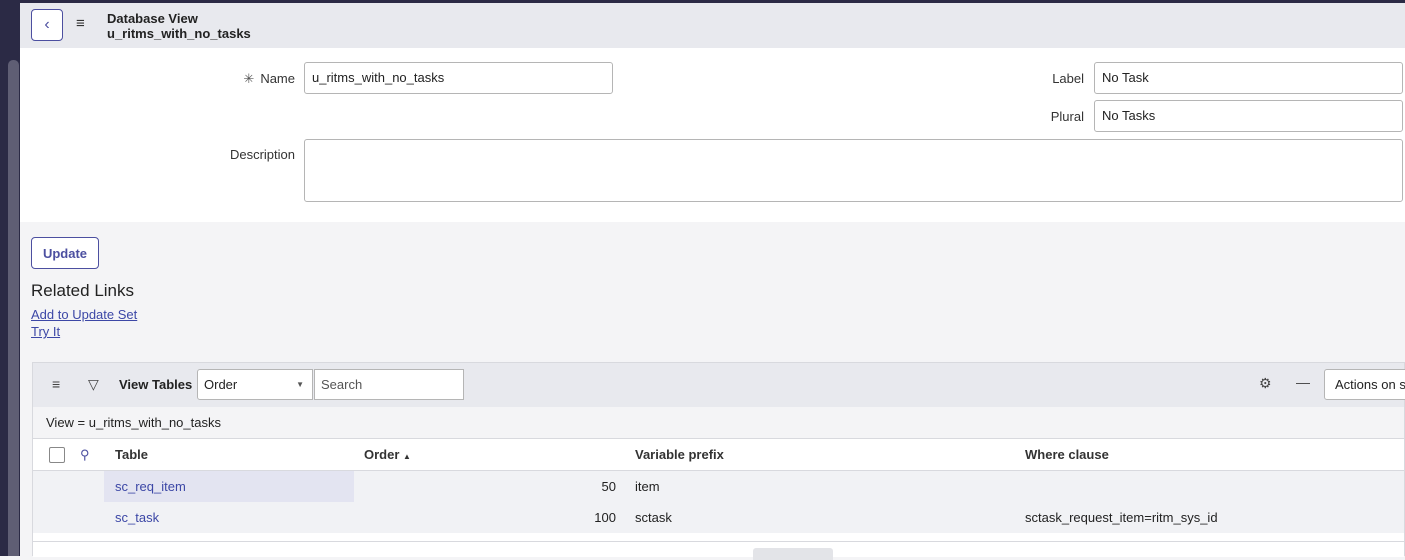  What do you see at coordinates (608, 486) in the screenshot?
I see `order-cell: 50` at bounding box center [608, 486].